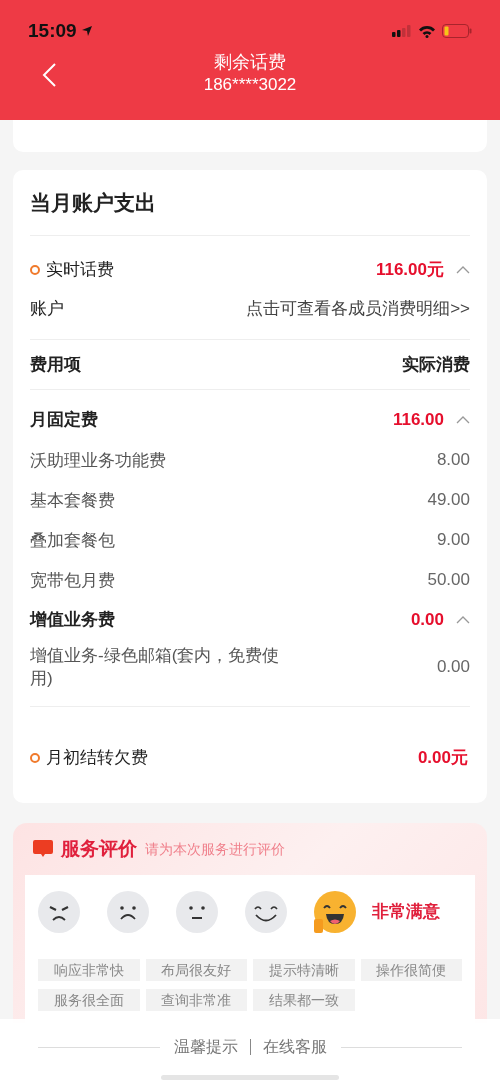 The height and width of the screenshot is (1082, 500). Describe the element at coordinates (448, 500) in the screenshot. I see `fee-value: 49.00` at that location.